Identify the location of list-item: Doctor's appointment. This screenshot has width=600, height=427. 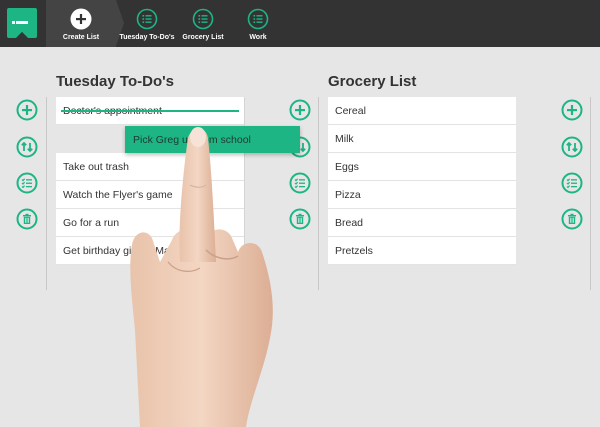
(150, 111).